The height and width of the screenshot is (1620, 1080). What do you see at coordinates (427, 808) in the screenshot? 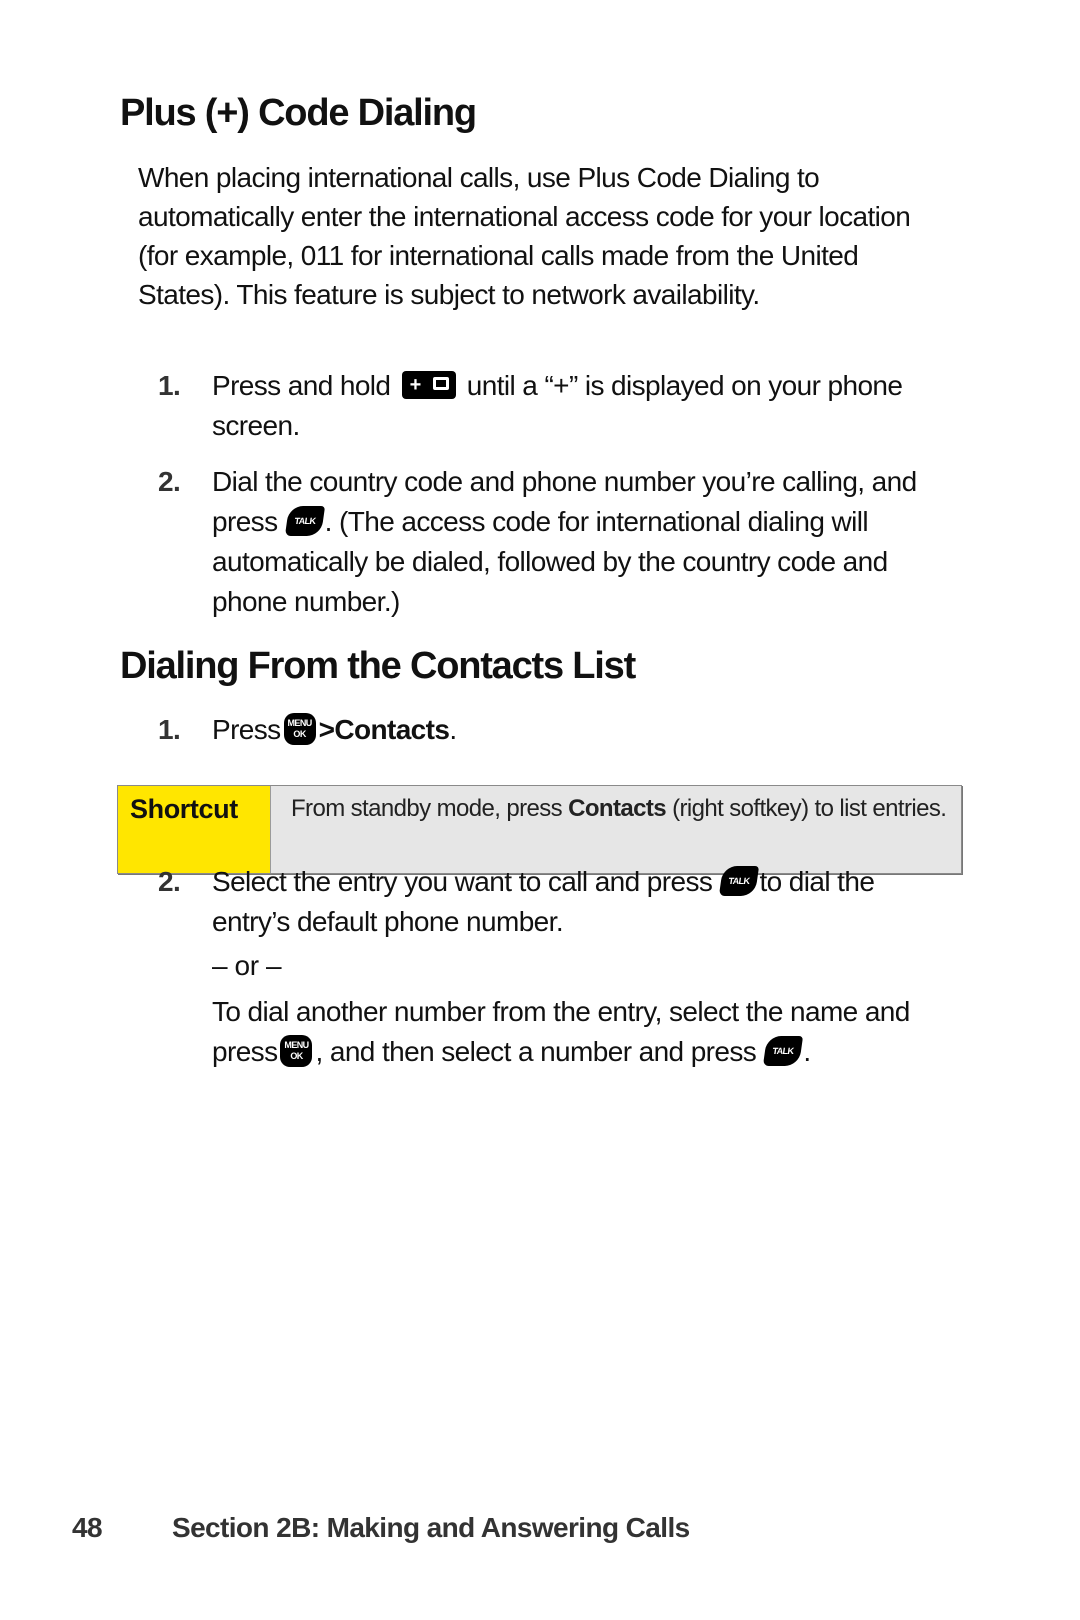
I see `shortcut-text-part: From standby mode, press` at bounding box center [427, 808].